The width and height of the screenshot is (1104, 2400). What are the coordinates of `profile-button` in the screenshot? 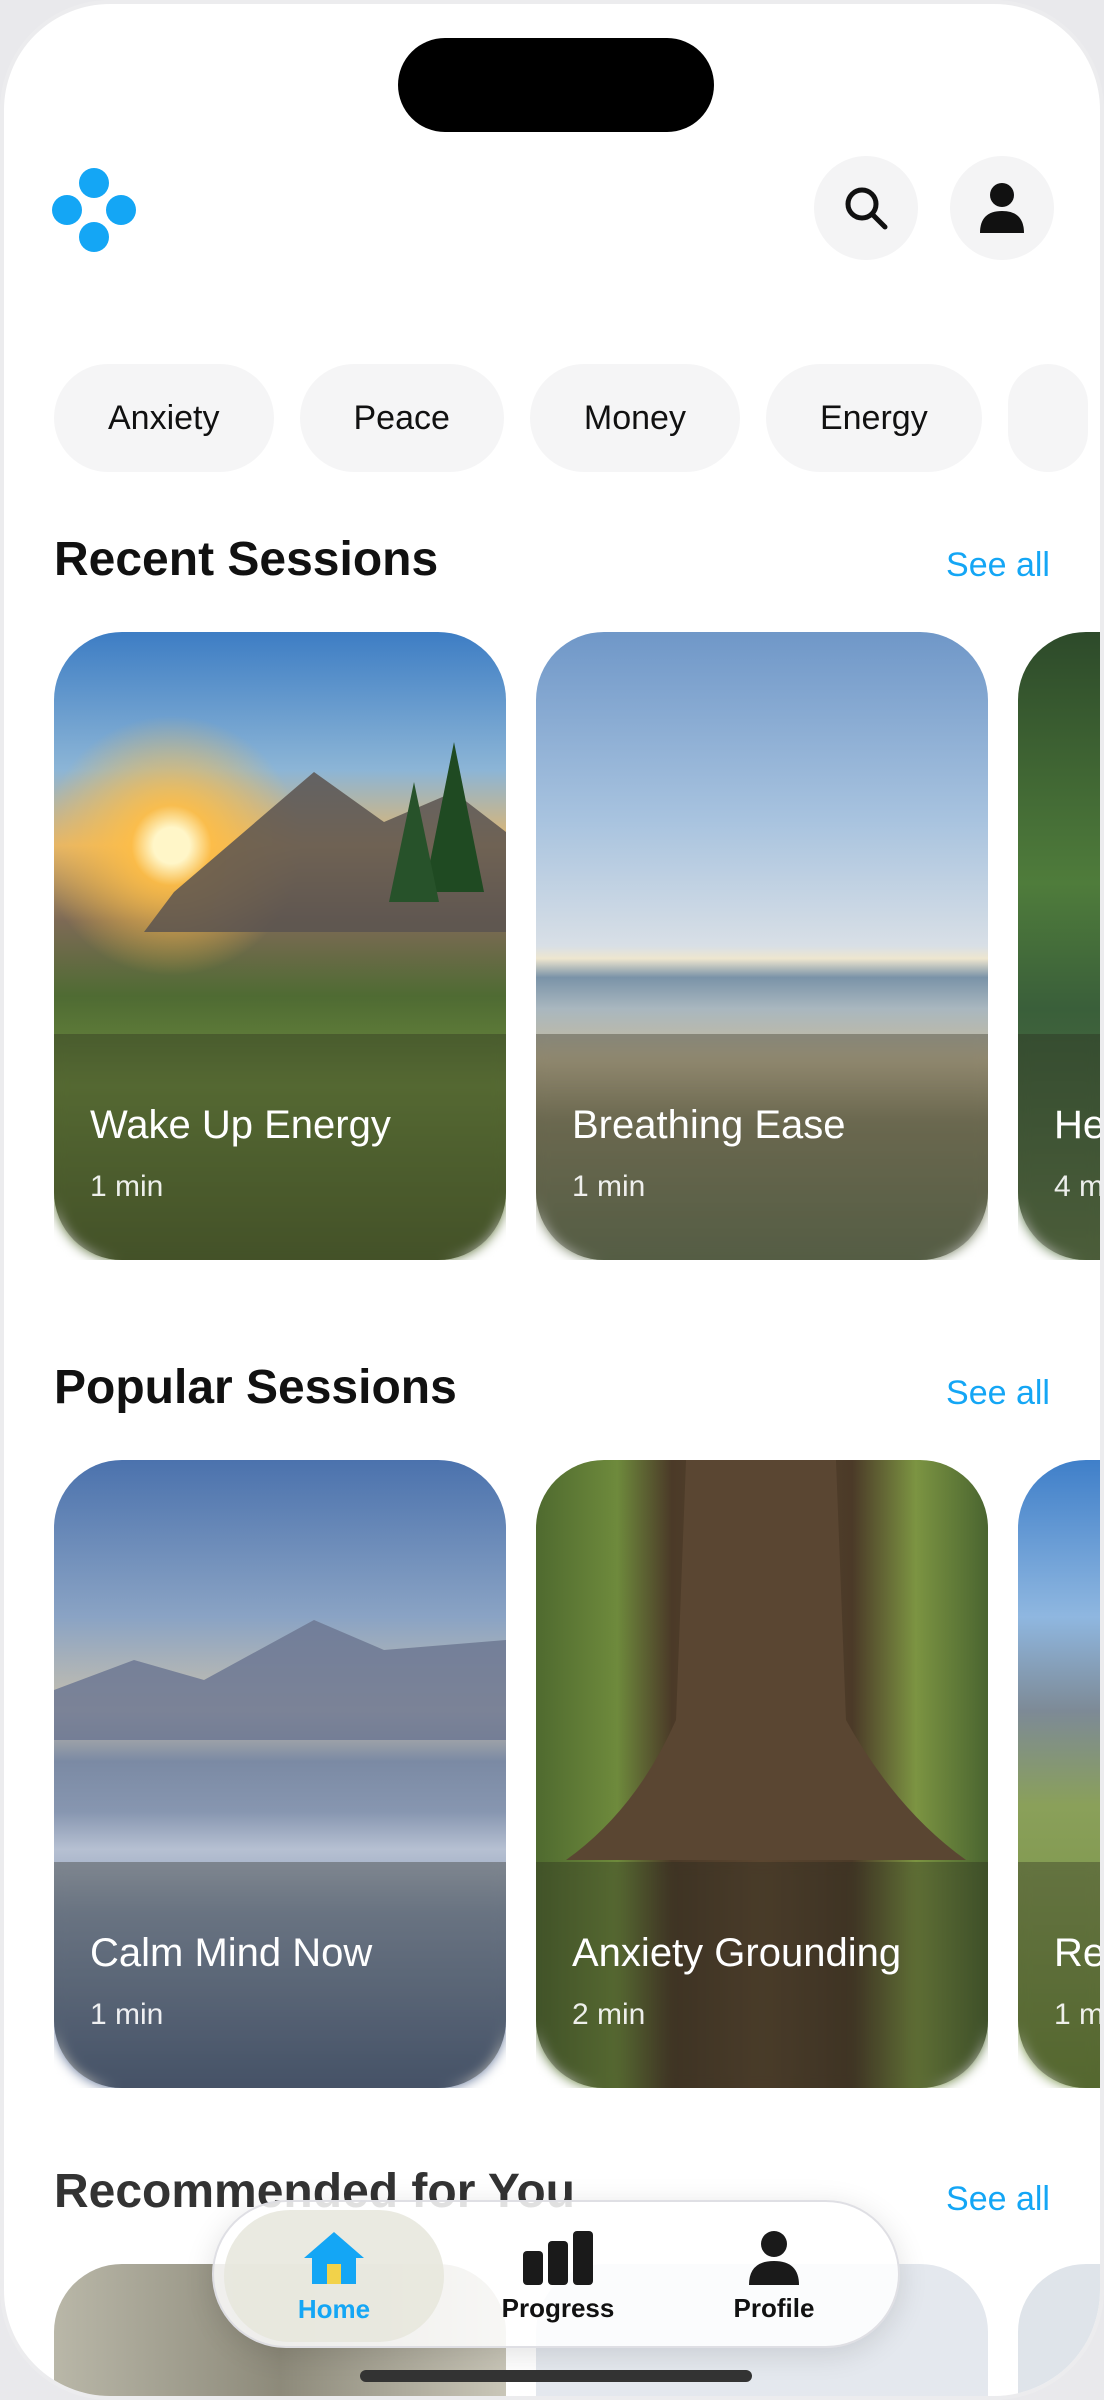 It's located at (1002, 208).